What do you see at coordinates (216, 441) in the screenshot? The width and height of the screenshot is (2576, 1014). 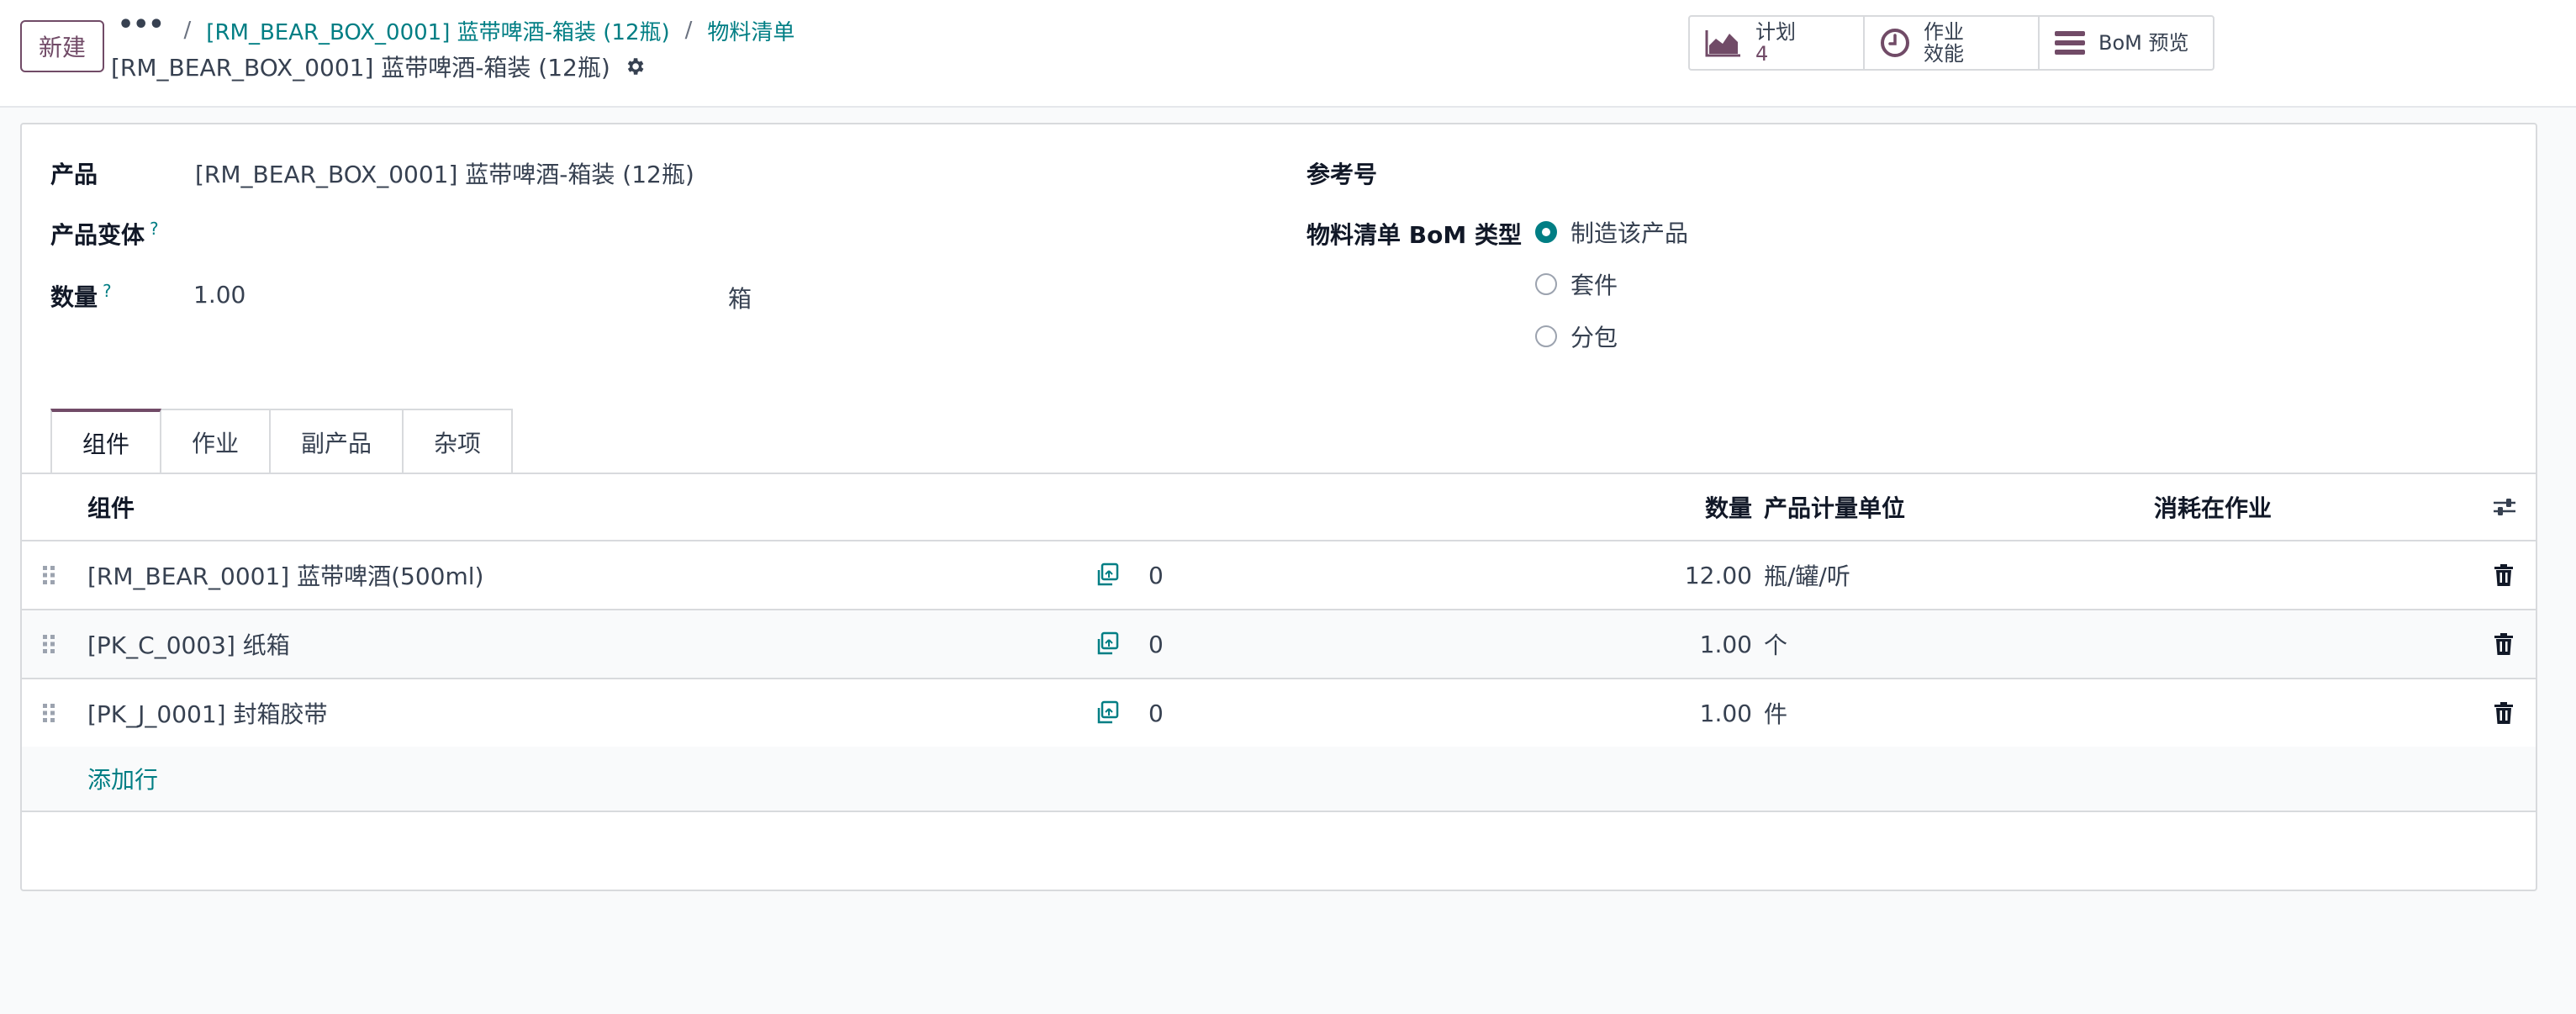 I see `tab-operations: 作业` at bounding box center [216, 441].